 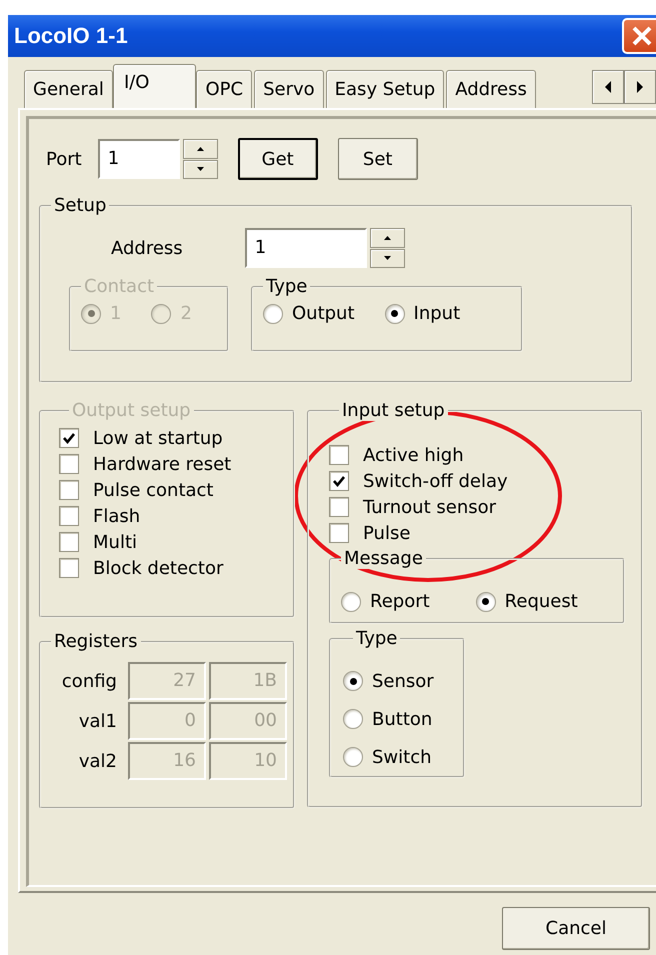 What do you see at coordinates (435, 481) in the screenshot?
I see `checkbox-label: Switch-off delay` at bounding box center [435, 481].